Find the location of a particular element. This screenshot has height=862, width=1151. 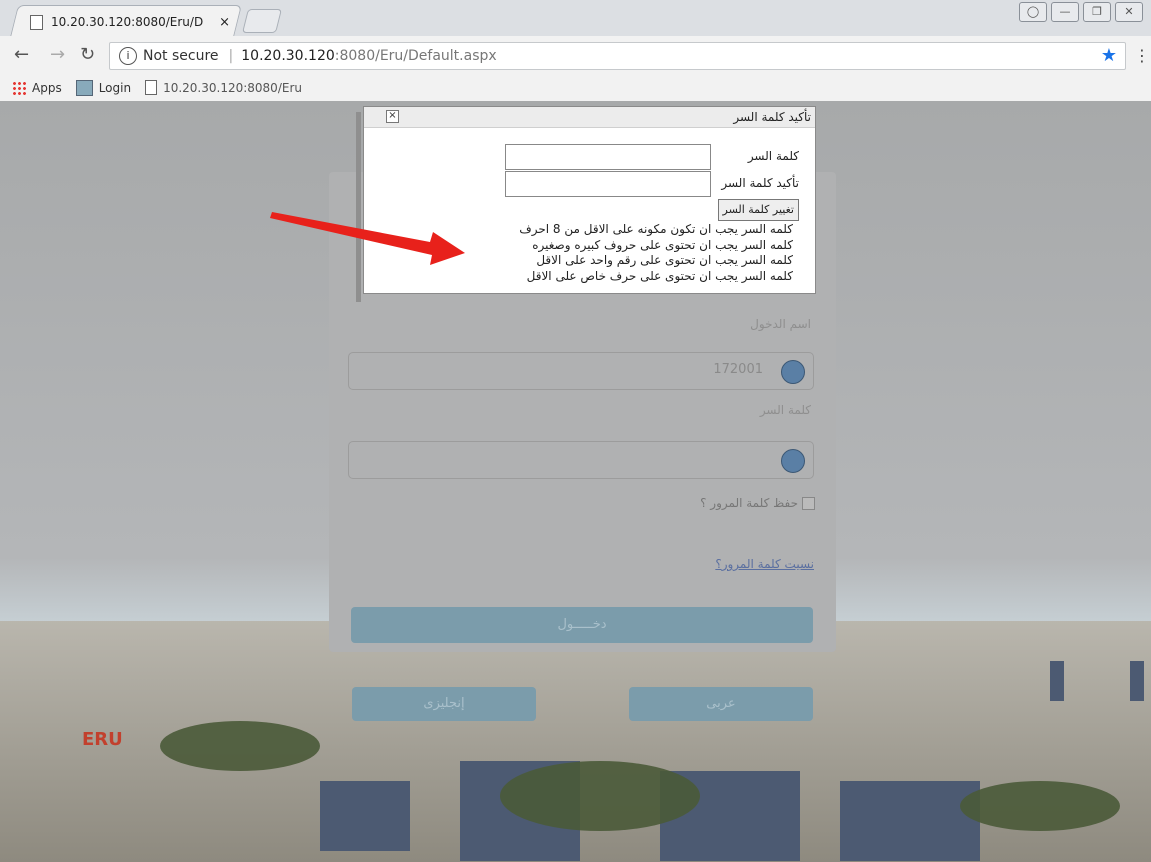

dialog-header: × تأكيد كلمة السر is located at coordinates (589, 117).